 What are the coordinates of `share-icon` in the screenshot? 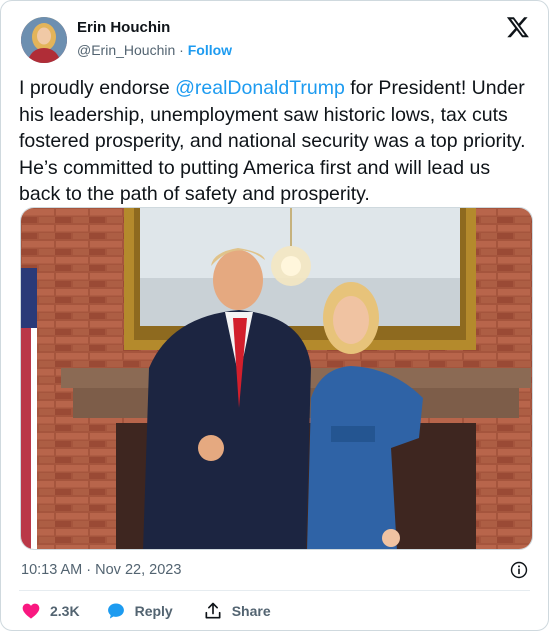 It's located at (213, 610).